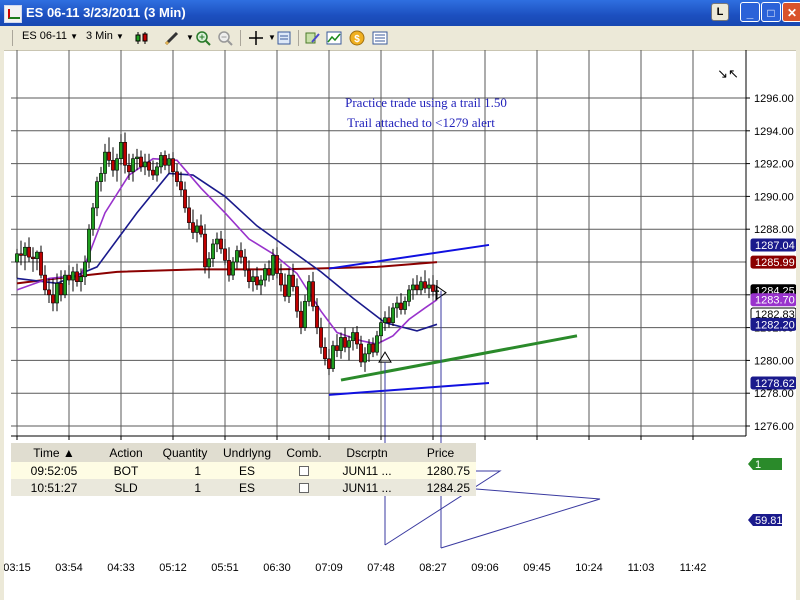 The width and height of the screenshot is (800, 600). I want to click on mid-moving-average-line, so click(227, 252).